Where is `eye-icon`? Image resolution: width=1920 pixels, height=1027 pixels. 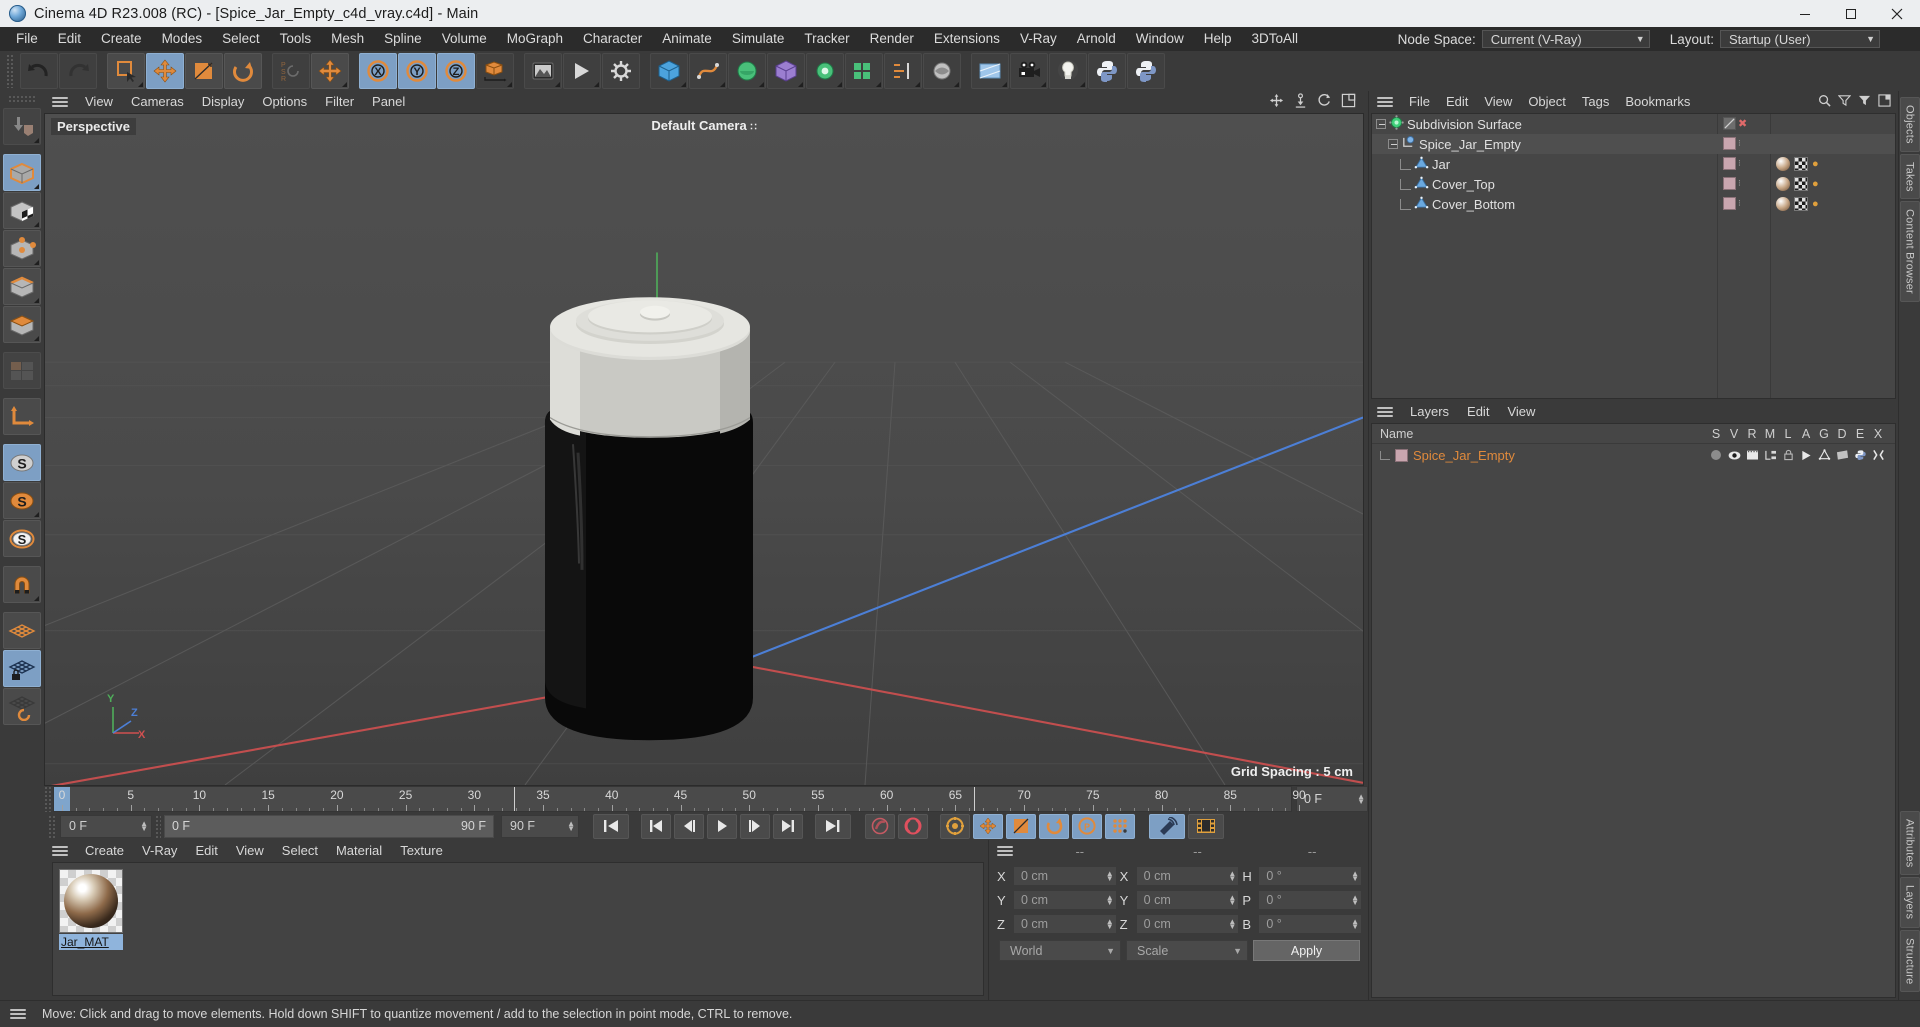 eye-icon is located at coordinates (1734, 455).